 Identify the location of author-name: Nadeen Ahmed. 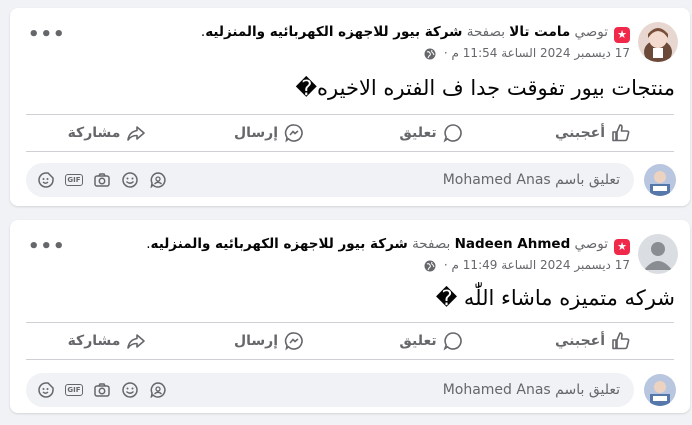
(513, 244).